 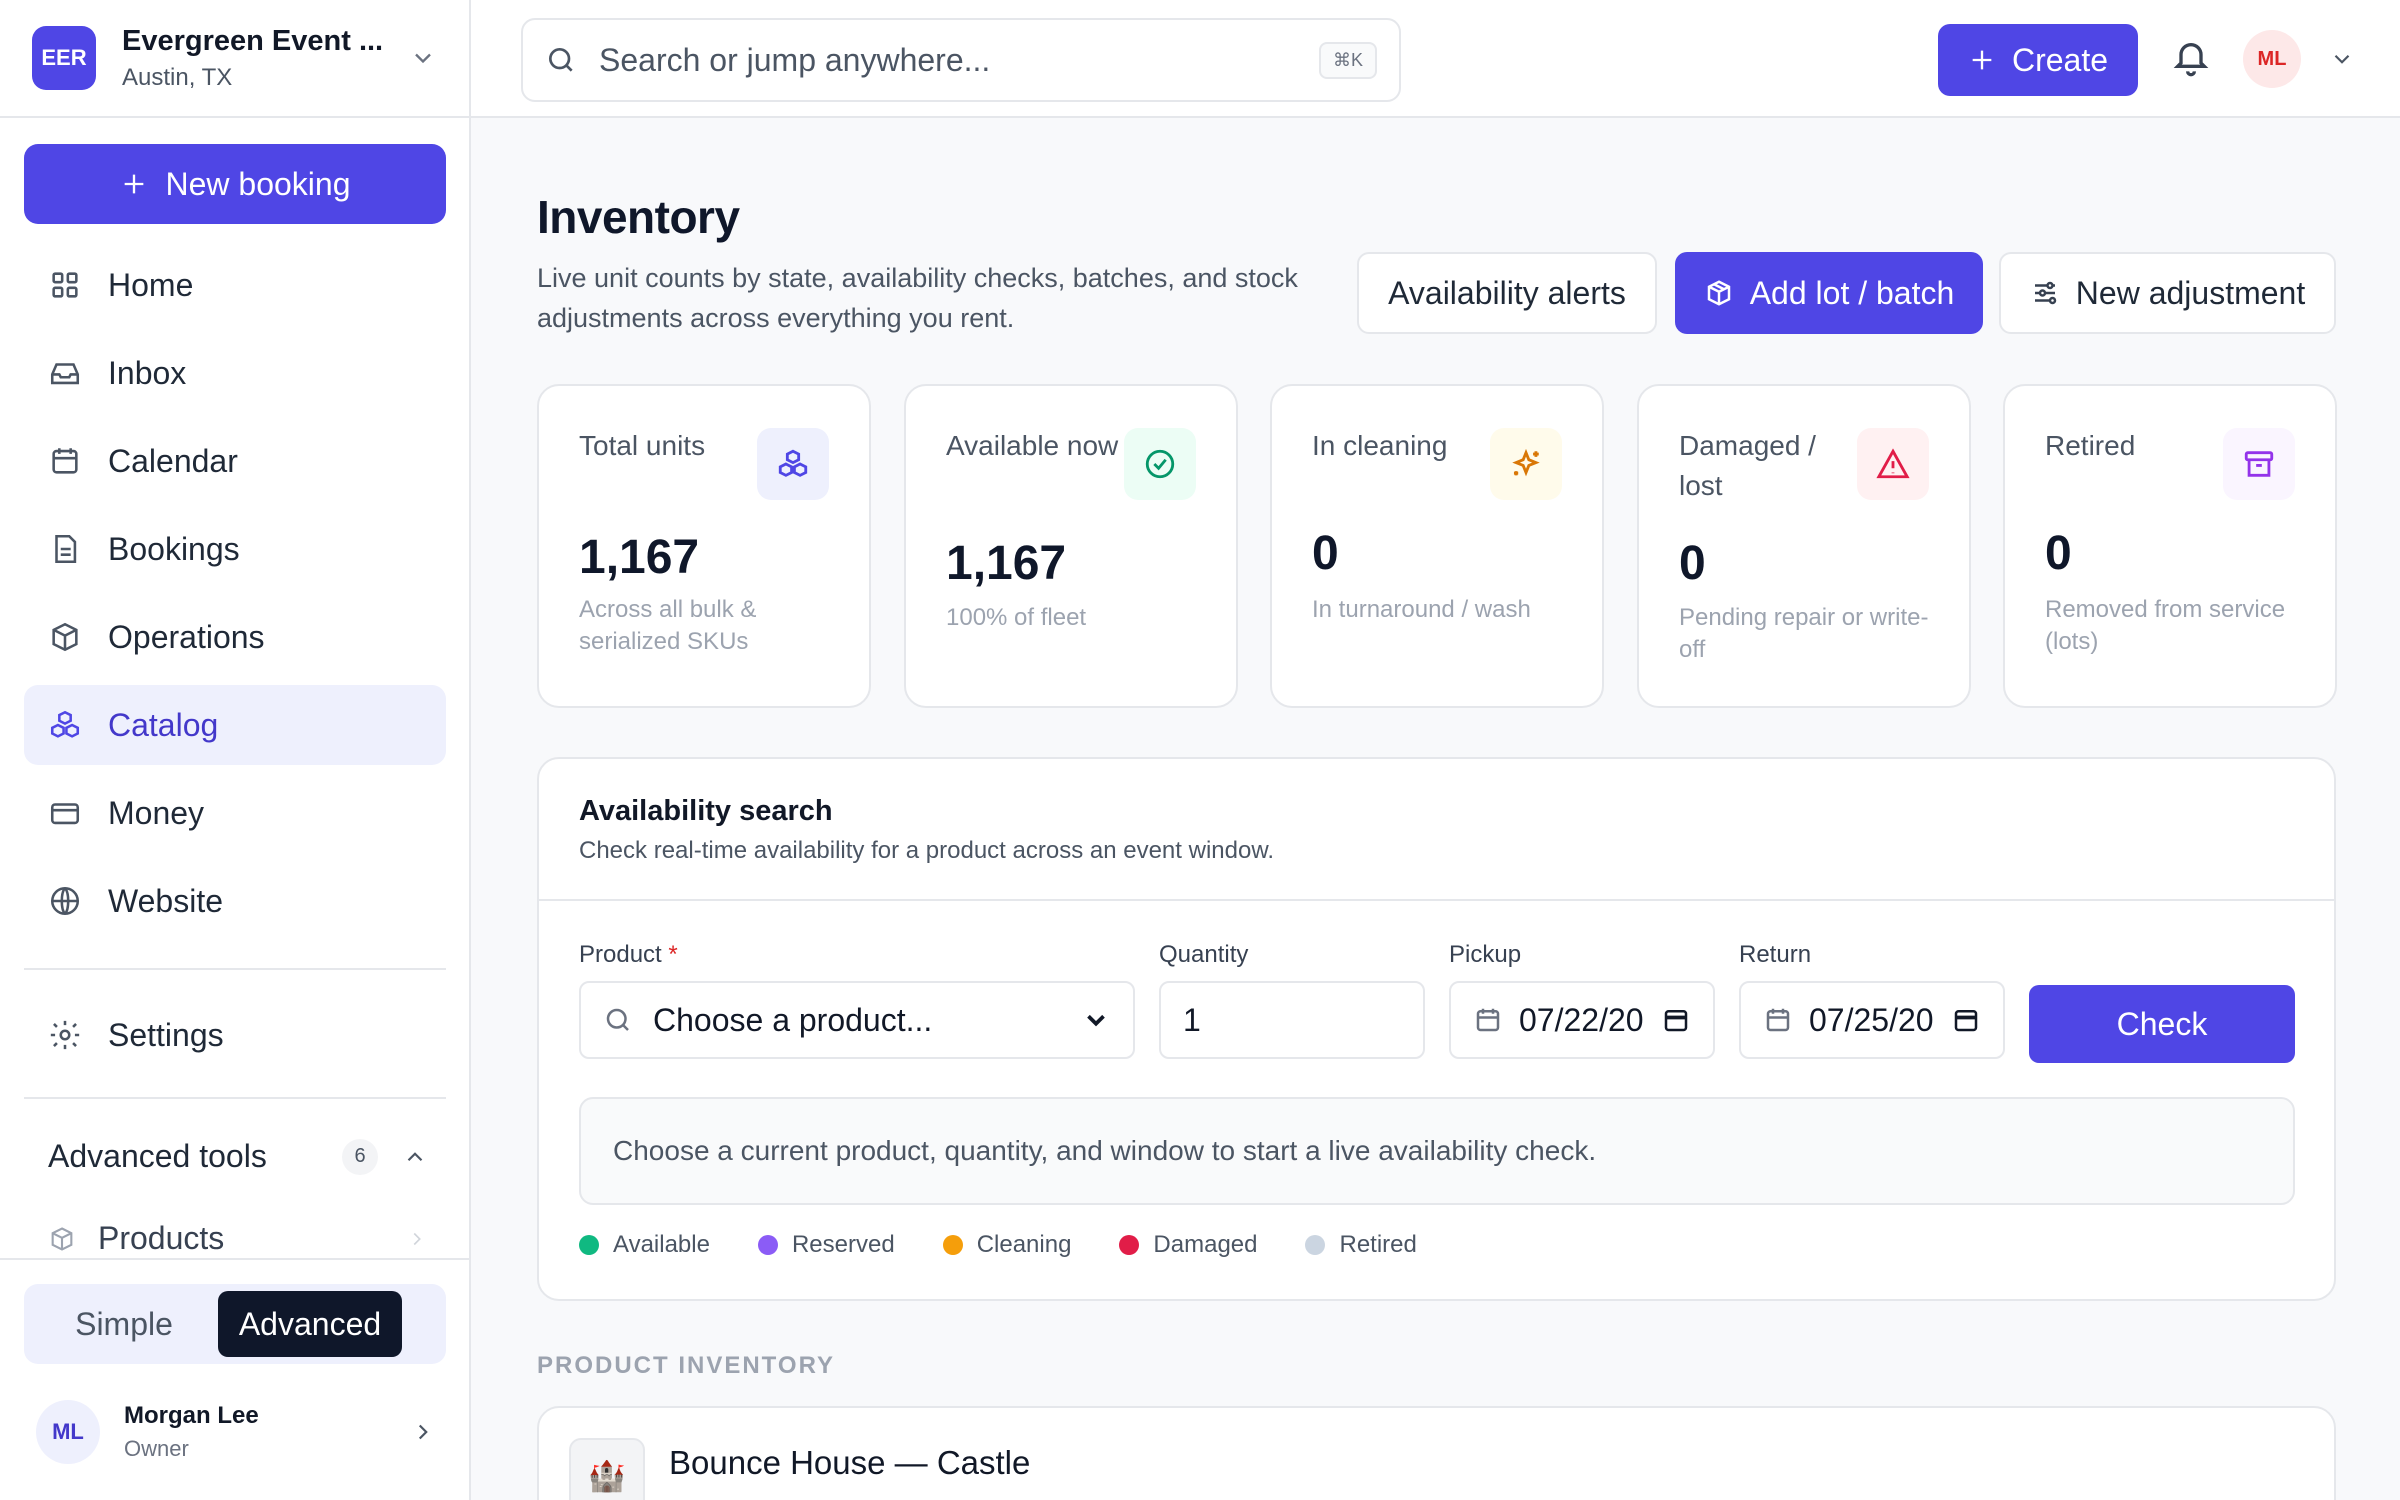 I want to click on sidebar-item-catalog: Catalog, so click(x=235, y=725).